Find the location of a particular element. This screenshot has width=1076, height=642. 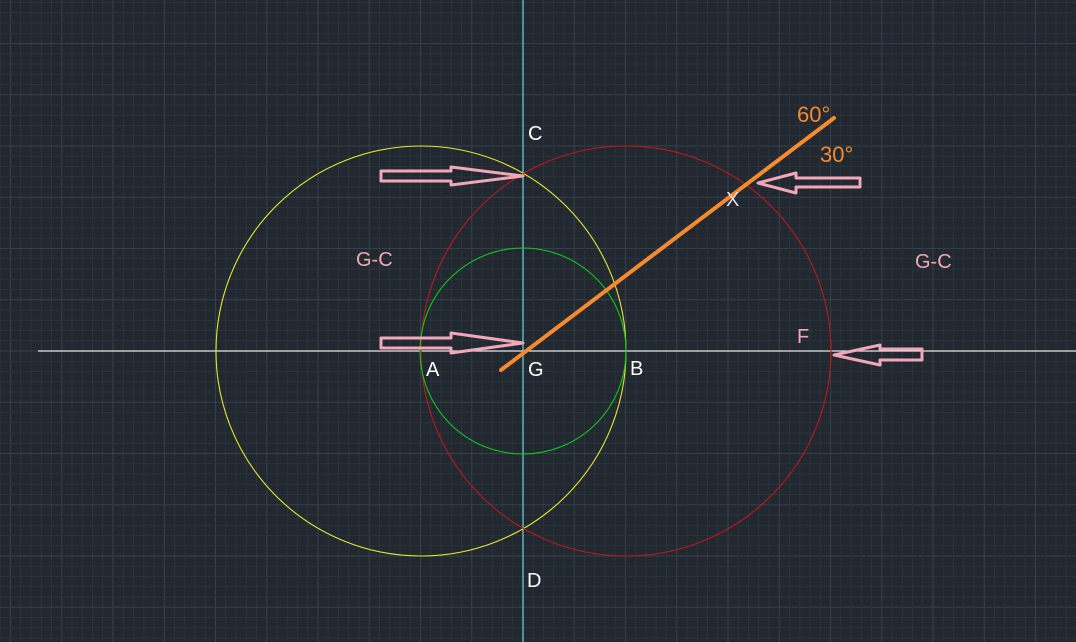

point-label-x: X is located at coordinates (732, 200).